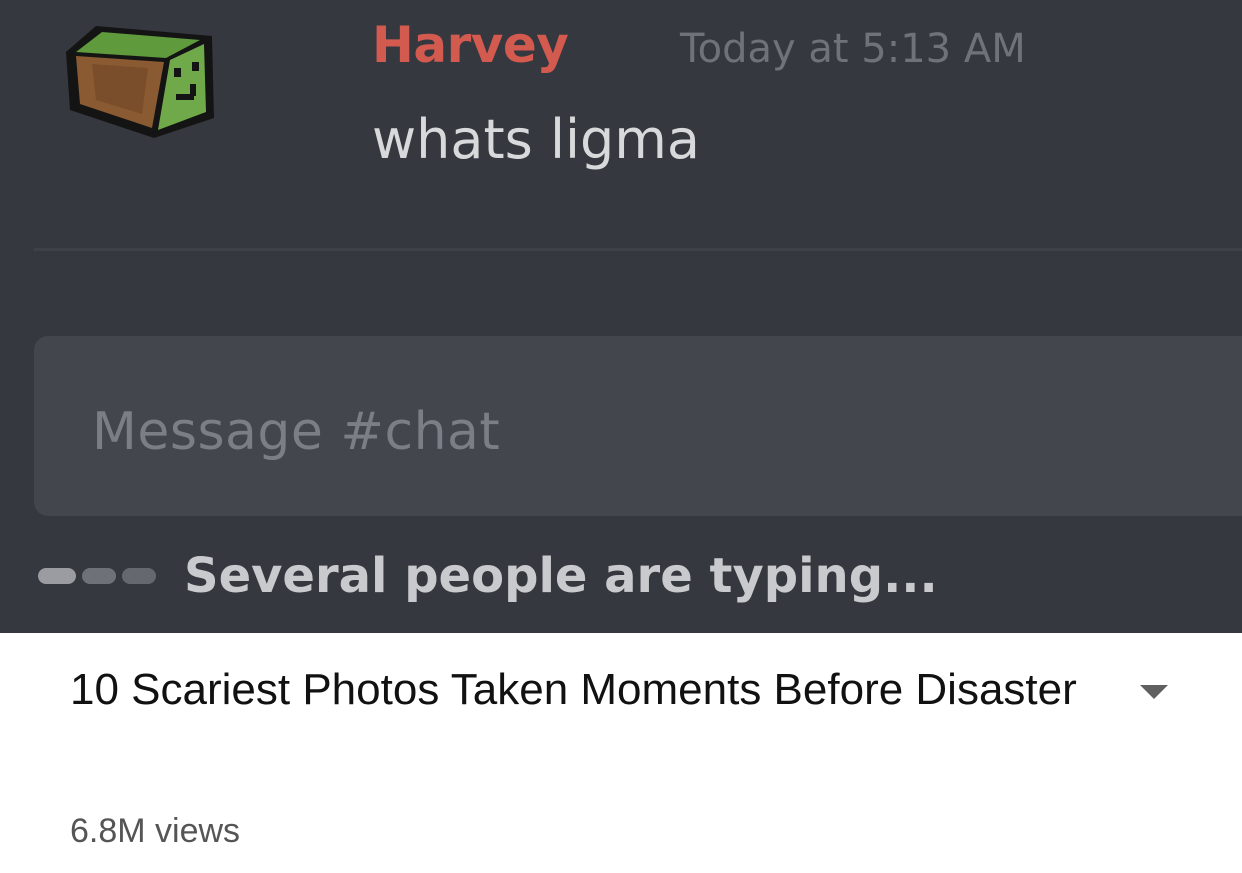 The image size is (1242, 873). What do you see at coordinates (638, 249) in the screenshot?
I see `message-divider` at bounding box center [638, 249].